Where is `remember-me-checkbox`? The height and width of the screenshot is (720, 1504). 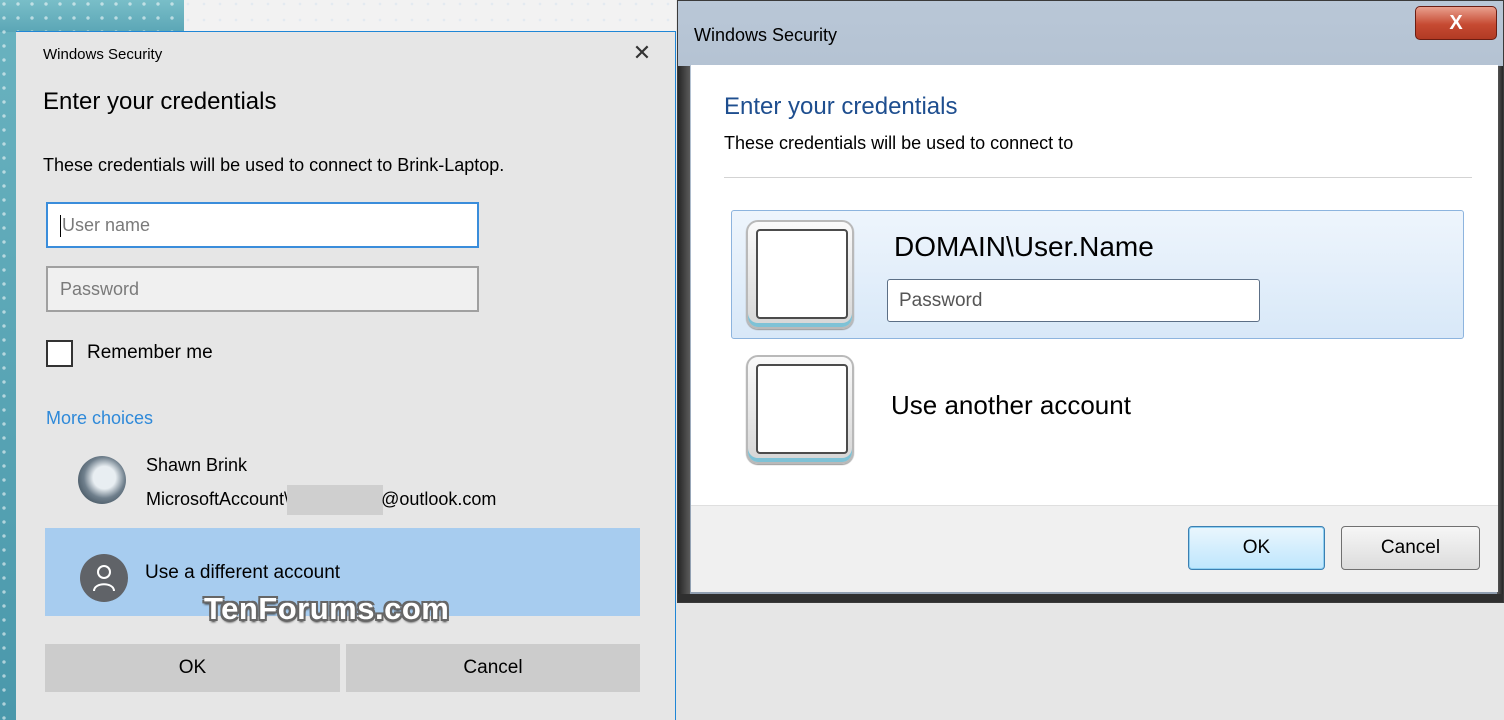
remember-me-checkbox is located at coordinates (59, 353).